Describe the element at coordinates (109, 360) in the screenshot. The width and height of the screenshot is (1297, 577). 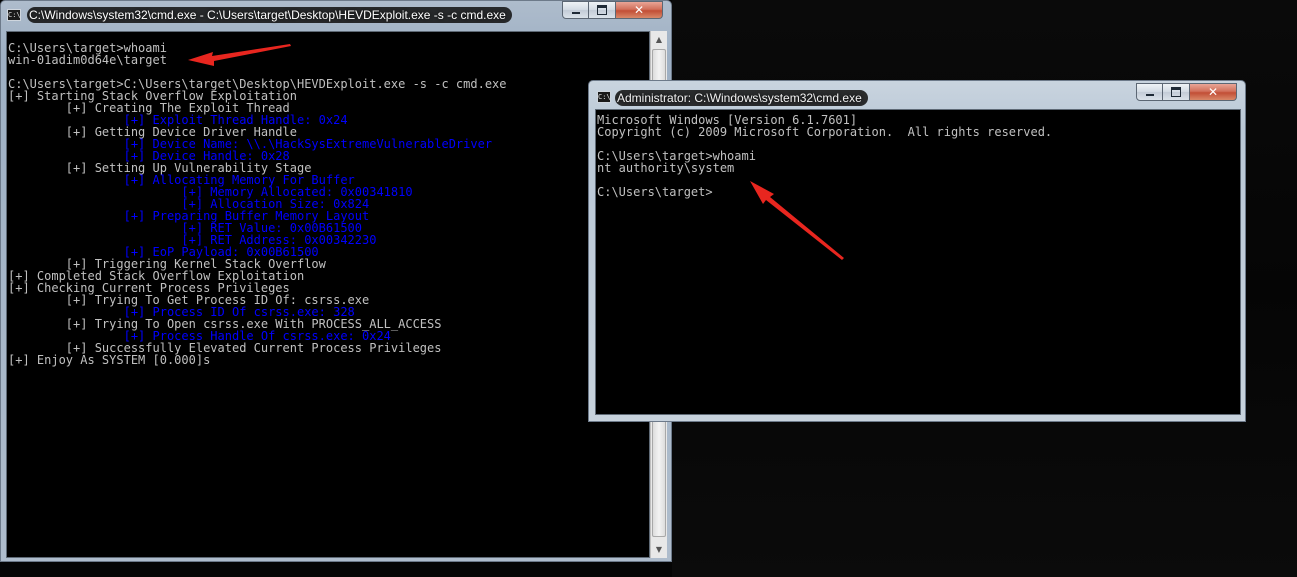
I see `console-line: [+] Enjoy As SYSTEM [0.000]s` at that location.